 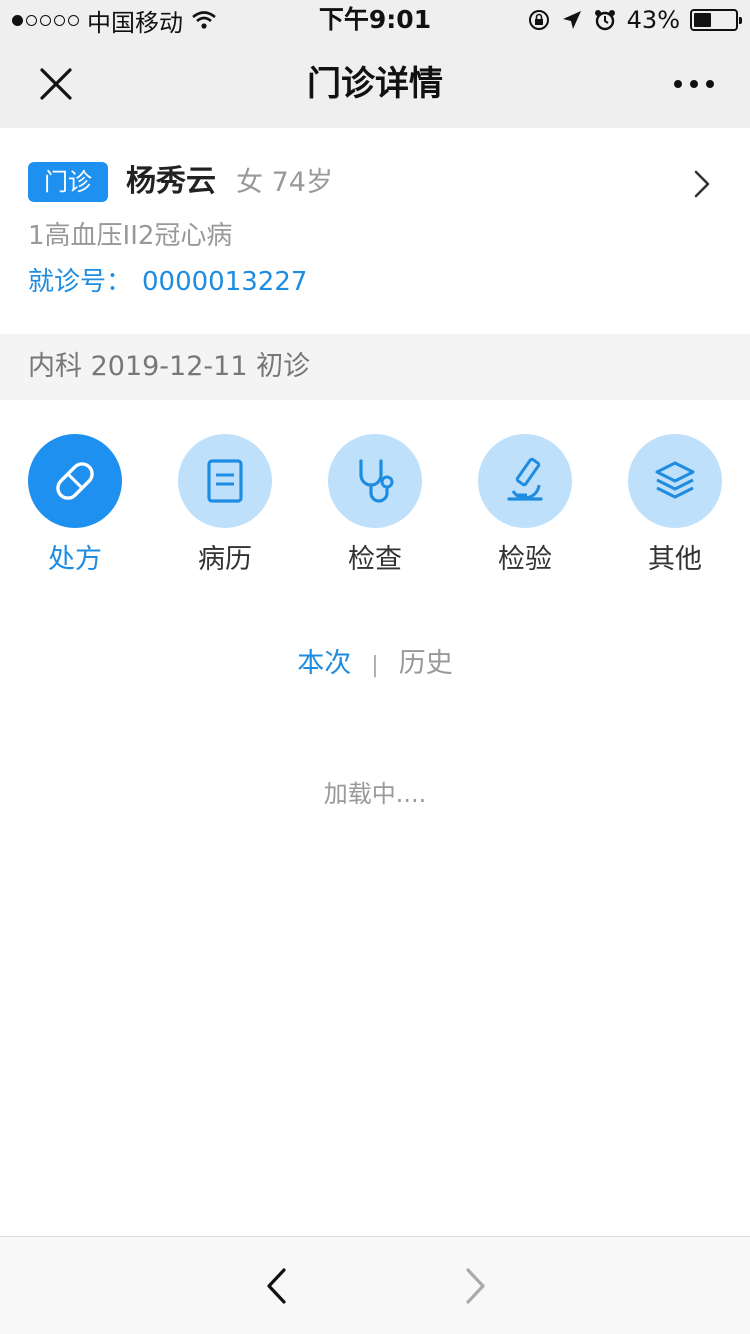 What do you see at coordinates (169, 366) in the screenshot?
I see `visit-info-text: 内科 2019-12-11 初诊` at bounding box center [169, 366].